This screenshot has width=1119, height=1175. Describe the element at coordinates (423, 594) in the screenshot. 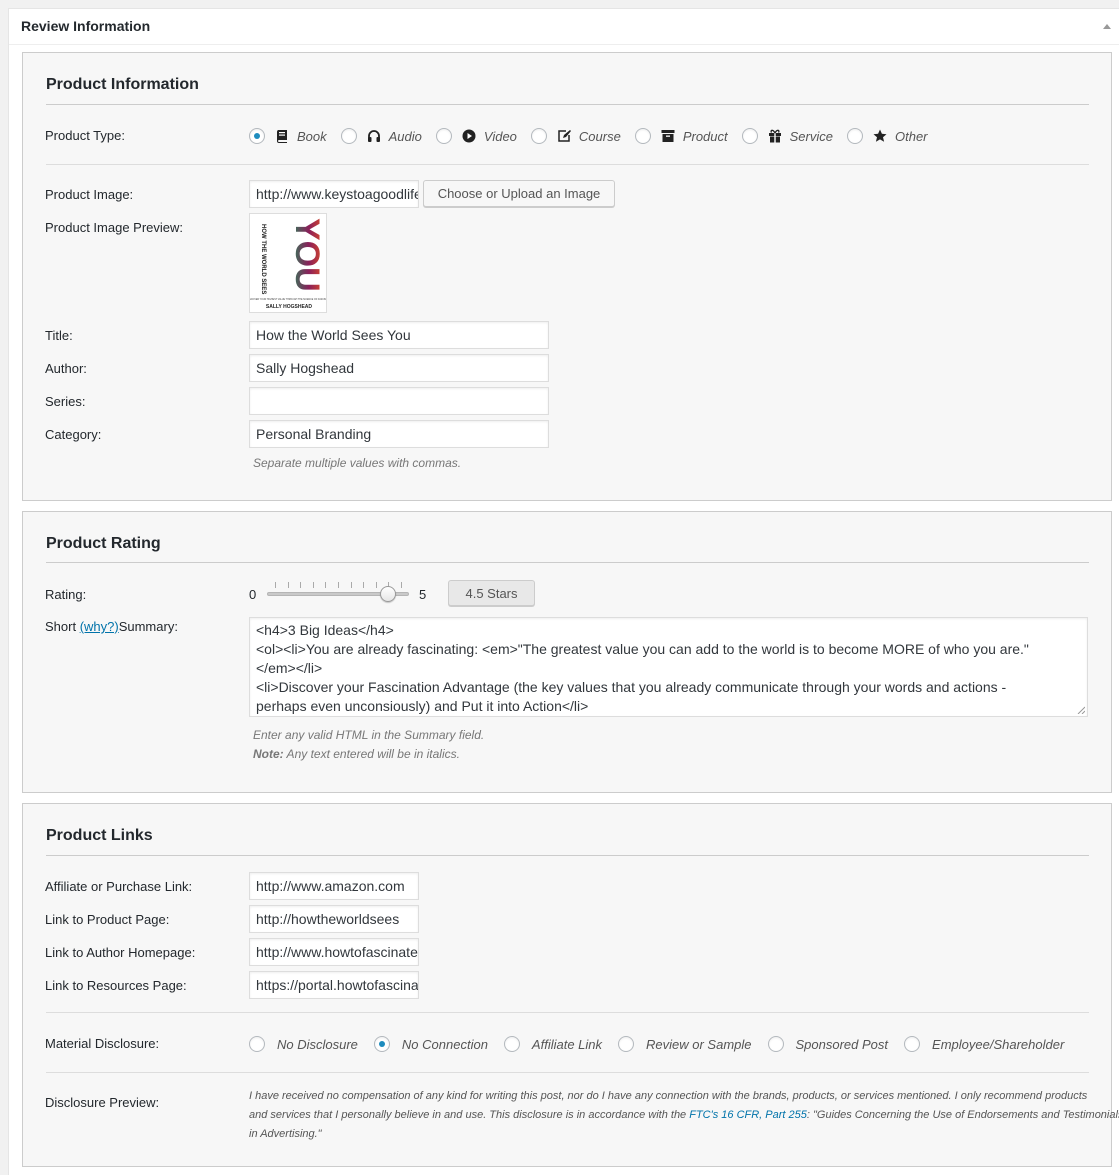

I see `rating-slider-max: 5` at that location.